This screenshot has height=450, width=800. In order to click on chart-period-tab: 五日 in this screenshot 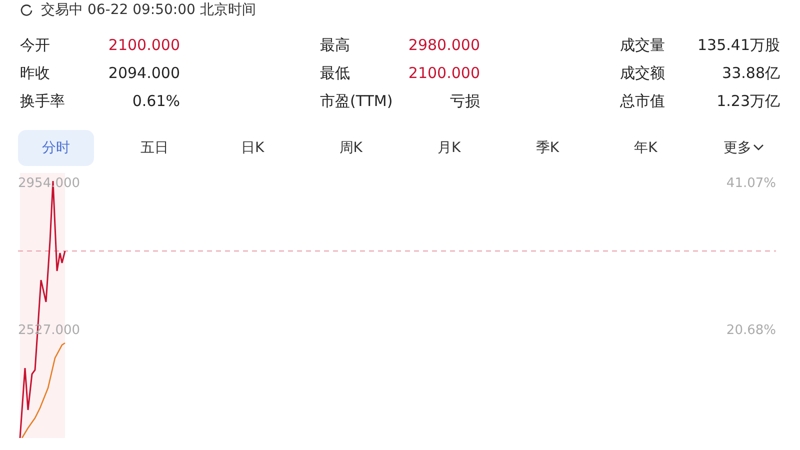, I will do `click(154, 148)`.